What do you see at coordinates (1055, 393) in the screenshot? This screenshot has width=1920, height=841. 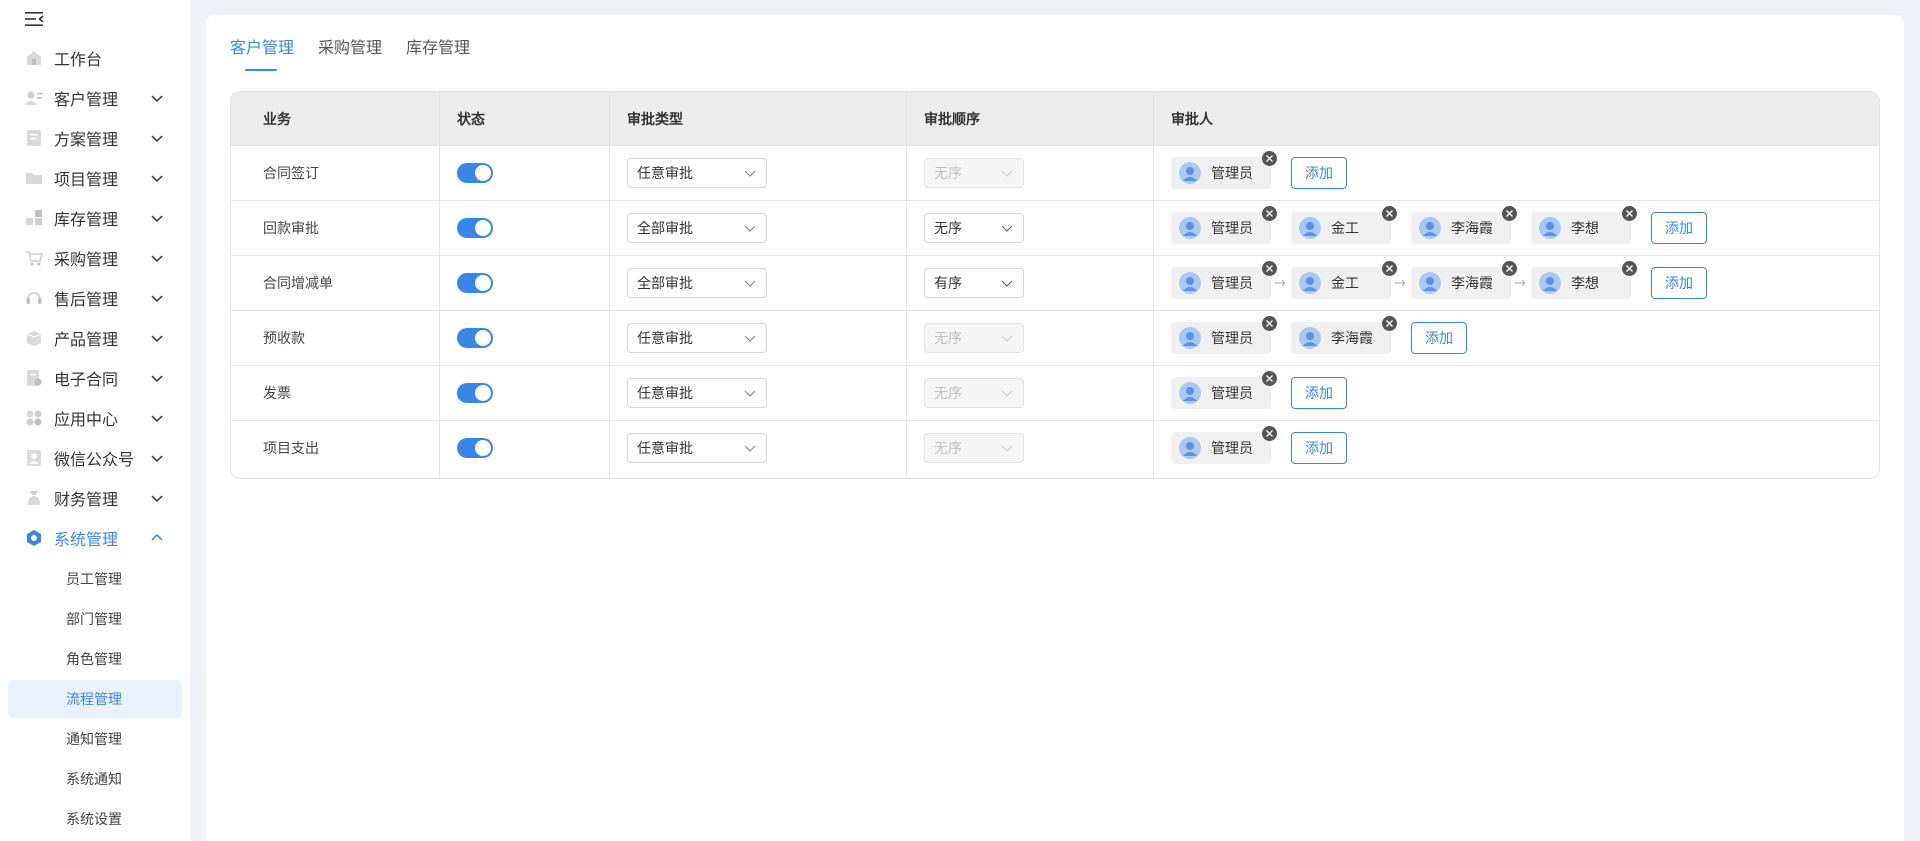 I see `table-row: 发票 任意审批 无序 管理员 添加` at bounding box center [1055, 393].